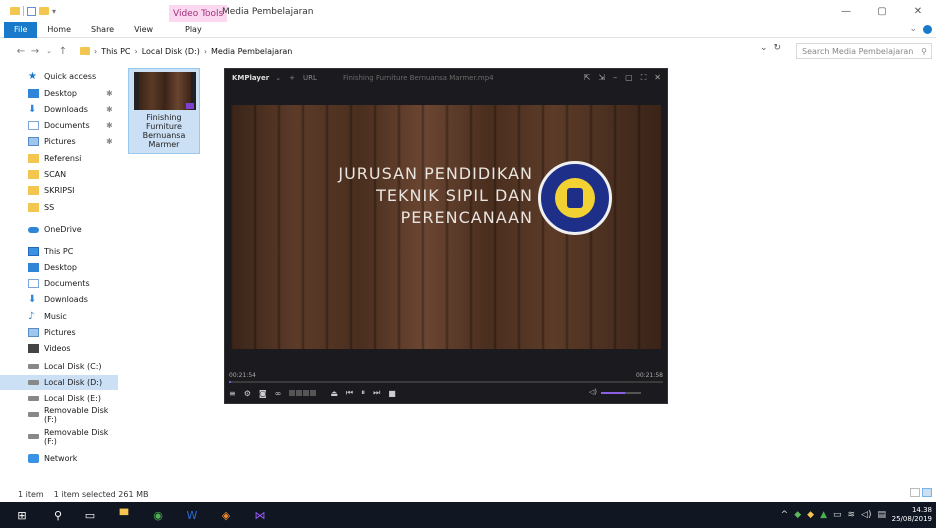  What do you see at coordinates (59, 251) in the screenshot?
I see `sidebar-item: This PC` at bounding box center [59, 251].